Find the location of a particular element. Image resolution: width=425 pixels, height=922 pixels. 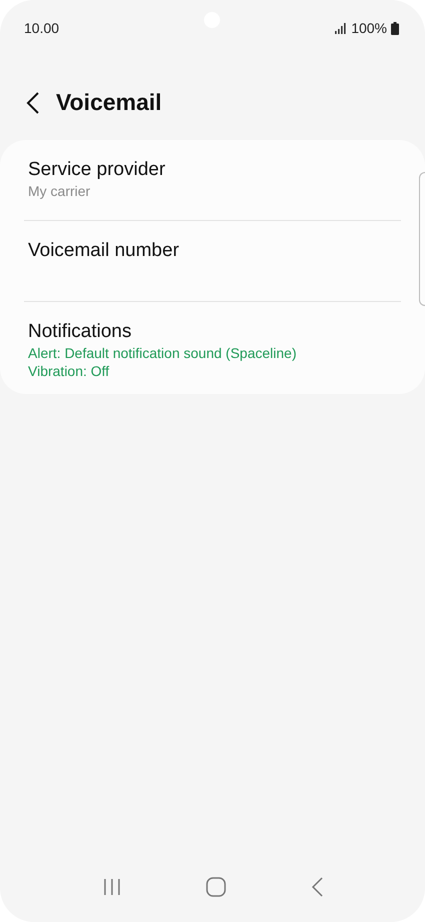

item-summary: Alert: Default notification sound (Spaceline) is located at coordinates (163, 353).